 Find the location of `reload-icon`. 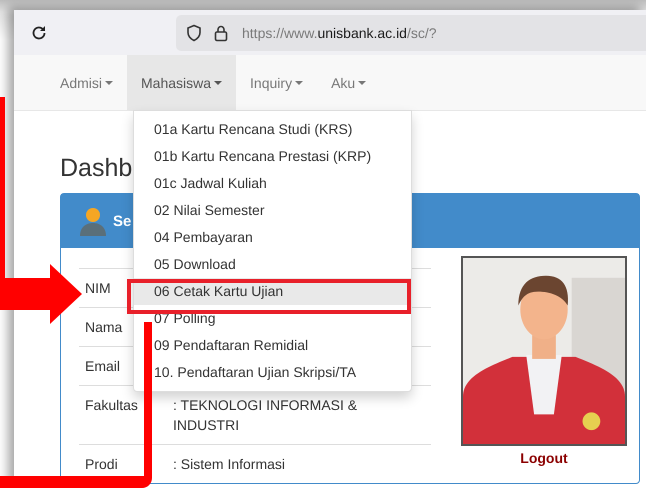

reload-icon is located at coordinates (39, 33).